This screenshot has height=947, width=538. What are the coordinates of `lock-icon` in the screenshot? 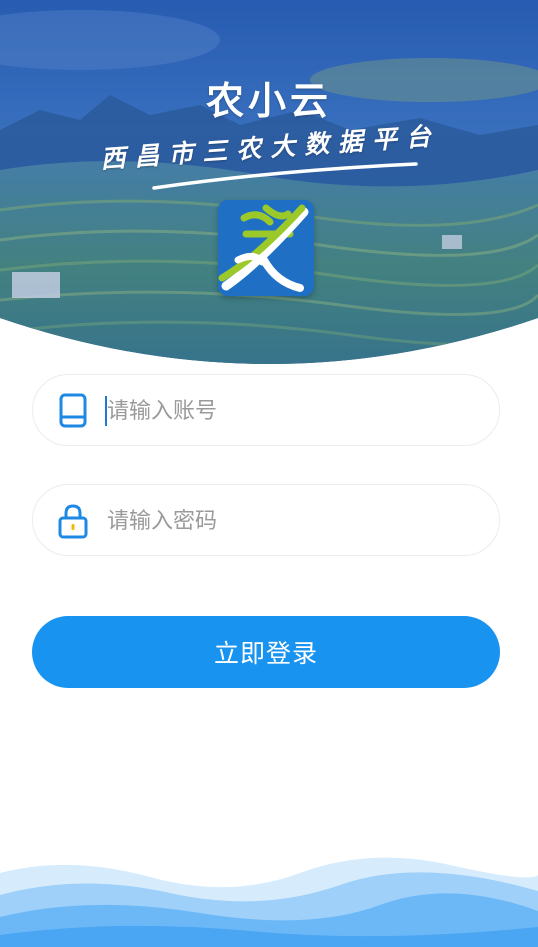 It's located at (73, 521).